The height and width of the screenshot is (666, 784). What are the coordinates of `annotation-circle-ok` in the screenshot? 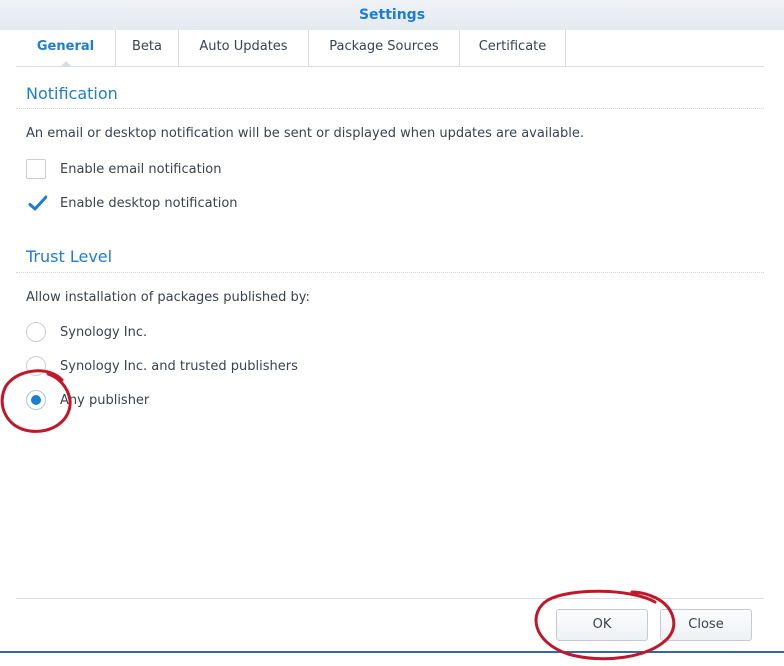 It's located at (605, 625).